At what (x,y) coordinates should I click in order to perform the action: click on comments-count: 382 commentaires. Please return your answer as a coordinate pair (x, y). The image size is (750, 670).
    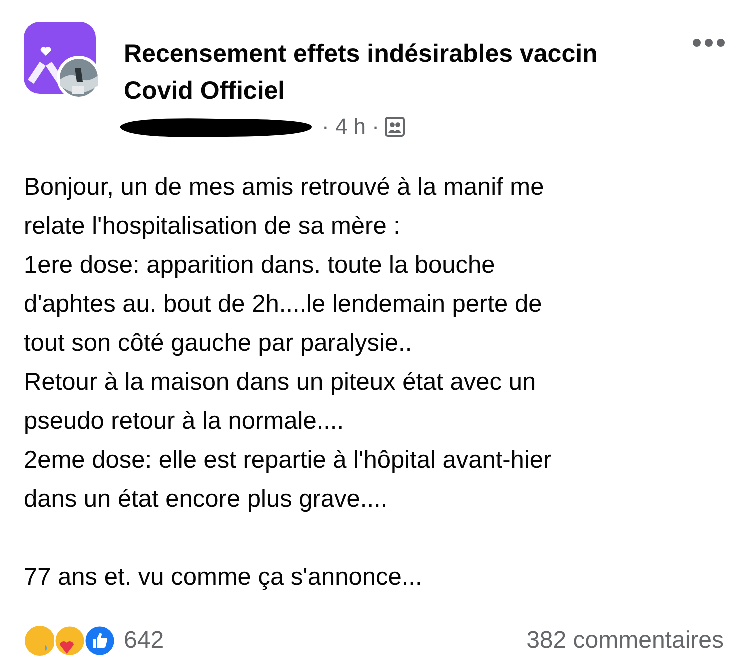
    Looking at the image, I should click on (625, 641).